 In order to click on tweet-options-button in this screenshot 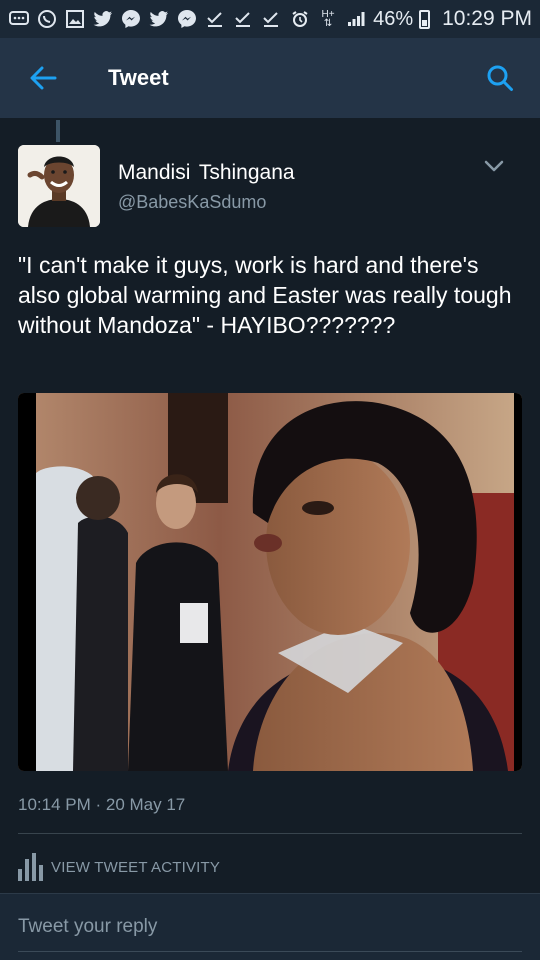, I will do `click(497, 168)`.